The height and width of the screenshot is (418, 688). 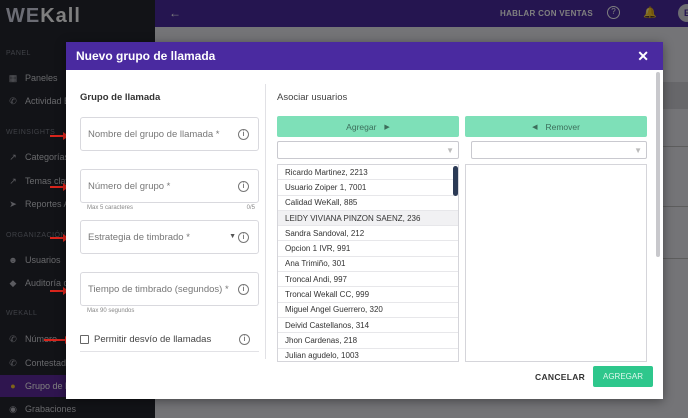 I want to click on list-item: Julian agudelo, 1003, so click(x=368, y=355).